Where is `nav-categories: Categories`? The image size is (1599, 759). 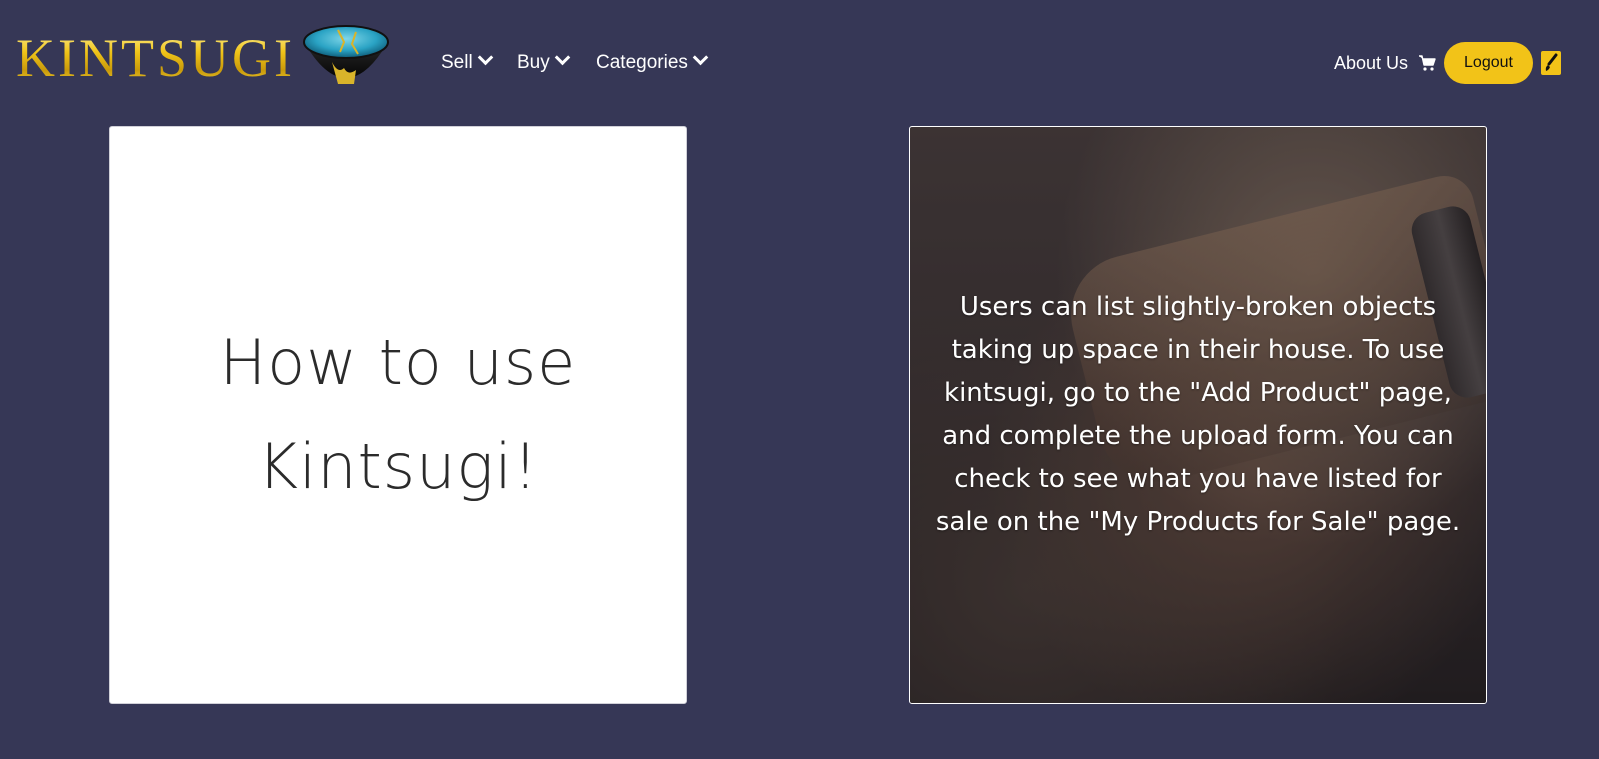 nav-categories: Categories is located at coordinates (652, 62).